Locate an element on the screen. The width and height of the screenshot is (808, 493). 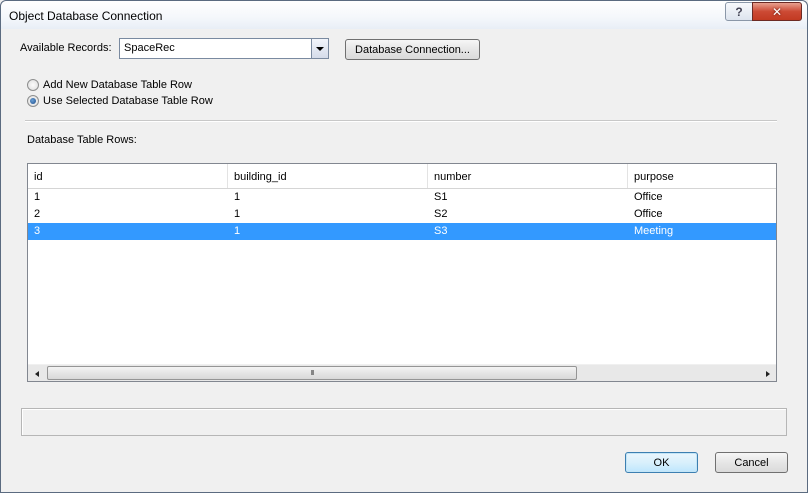
ok-button: OK is located at coordinates (661, 462).